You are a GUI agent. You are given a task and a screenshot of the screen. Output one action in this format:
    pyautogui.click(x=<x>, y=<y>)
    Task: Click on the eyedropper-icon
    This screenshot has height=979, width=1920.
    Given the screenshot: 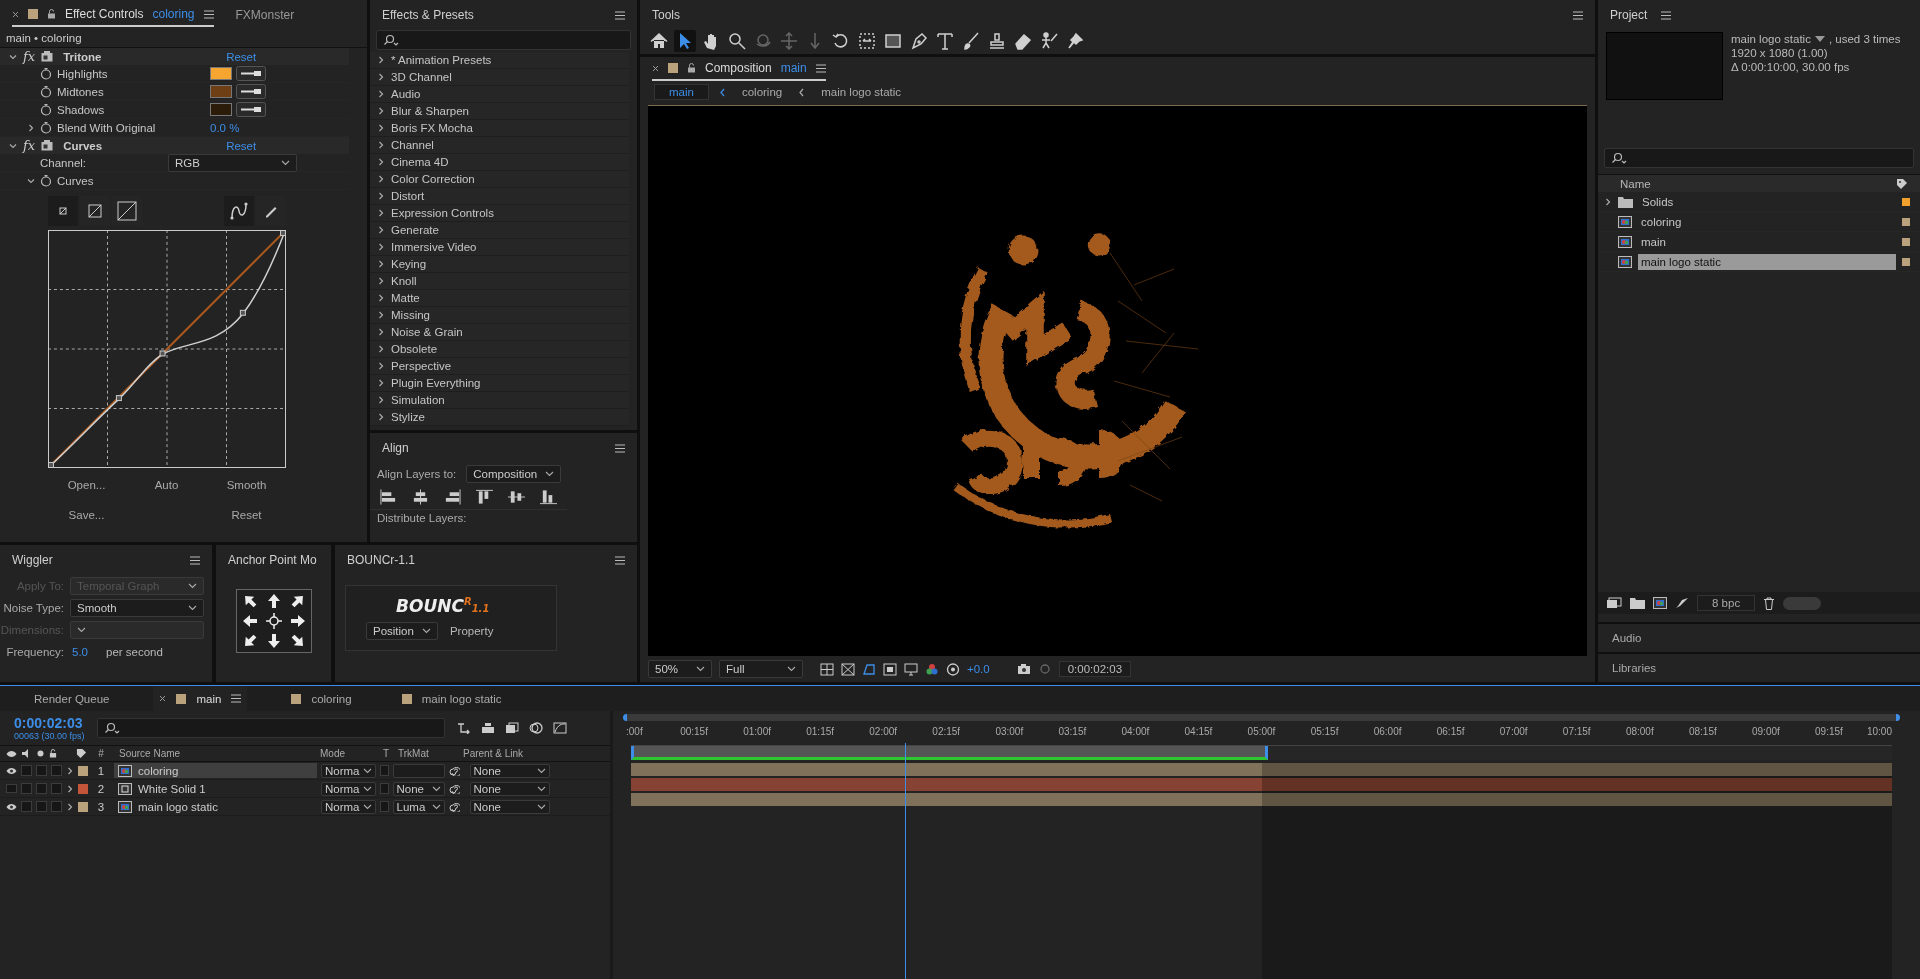 What is the action you would take?
    pyautogui.click(x=251, y=109)
    